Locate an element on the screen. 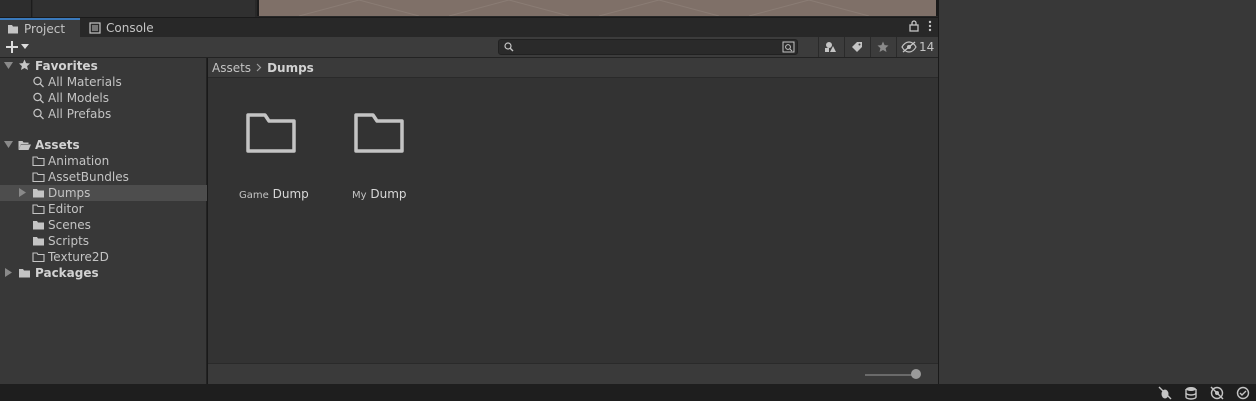 The image size is (1256, 401). tree-label: AssetBundles is located at coordinates (88, 177).